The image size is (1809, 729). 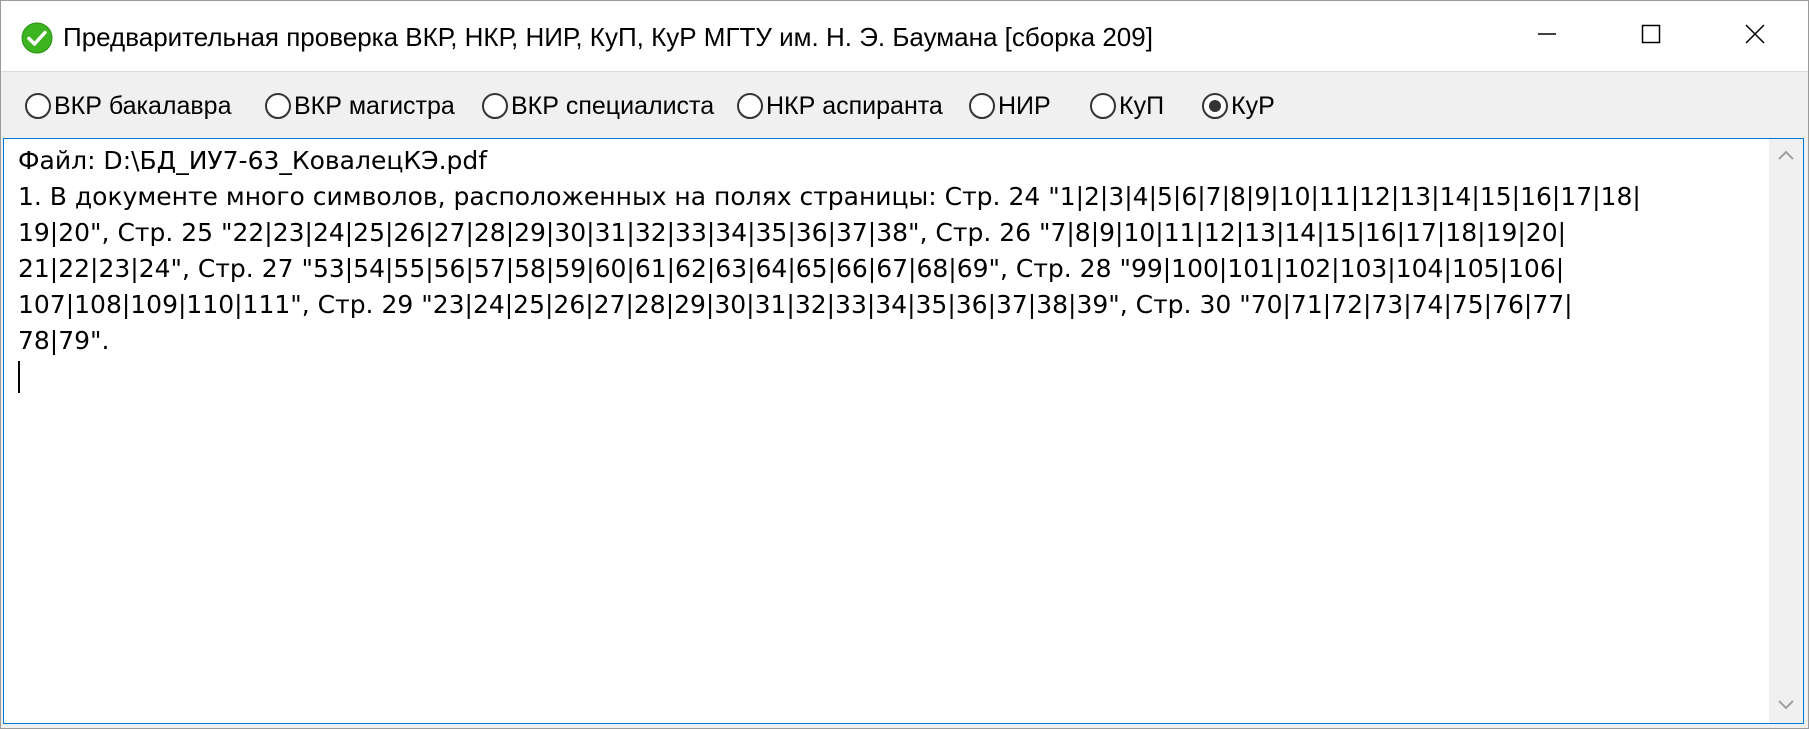 I want to click on radio-vkr-specialist: ВКР специалиста, so click(x=598, y=106).